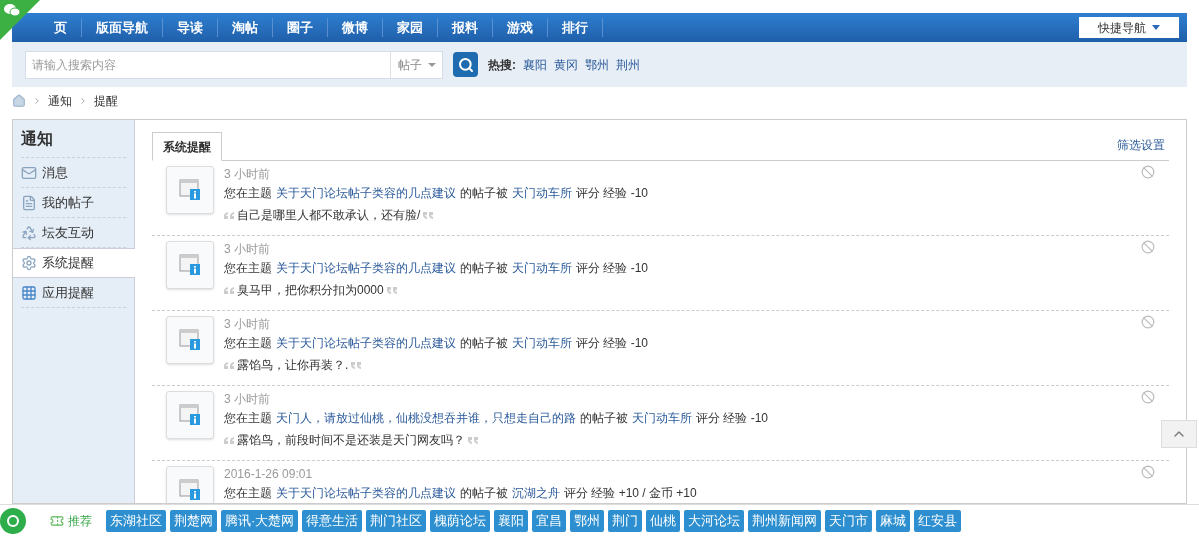  Describe the element at coordinates (293, 365) in the screenshot. I see `notice-quote: 露馅鸟，让你再装？.` at that location.